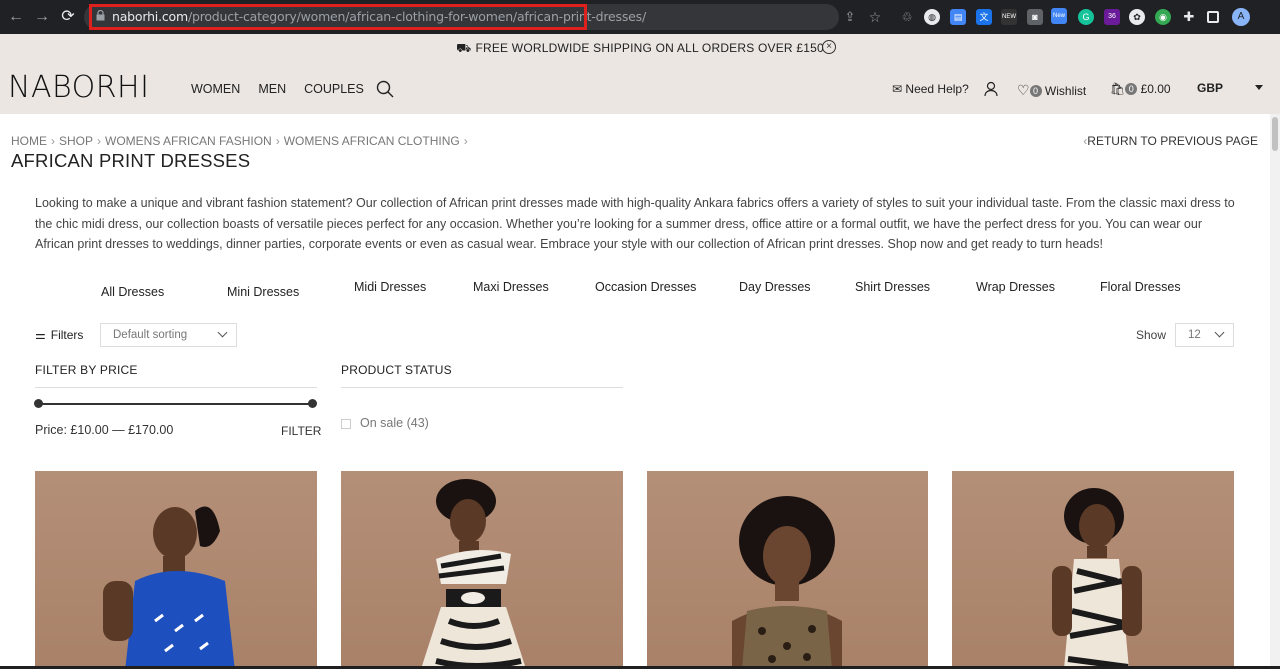  Describe the element at coordinates (1204, 335) in the screenshot. I see `per-page-select: 12` at that location.